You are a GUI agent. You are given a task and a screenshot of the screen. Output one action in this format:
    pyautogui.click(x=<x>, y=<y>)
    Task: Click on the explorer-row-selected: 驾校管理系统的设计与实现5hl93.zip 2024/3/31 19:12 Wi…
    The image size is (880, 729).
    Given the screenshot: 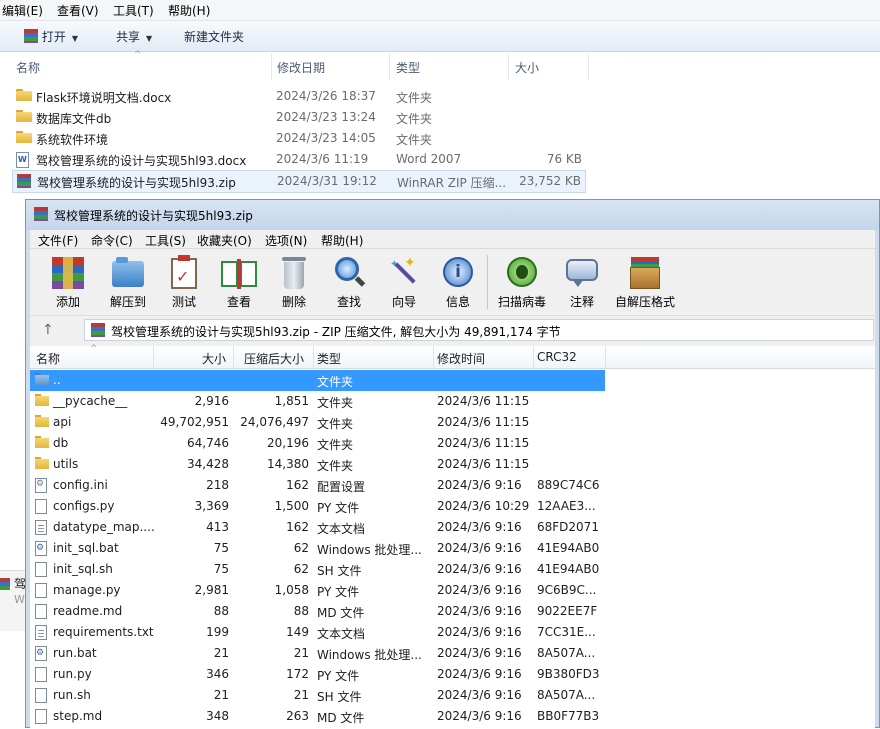 What is the action you would take?
    pyautogui.click(x=299, y=181)
    